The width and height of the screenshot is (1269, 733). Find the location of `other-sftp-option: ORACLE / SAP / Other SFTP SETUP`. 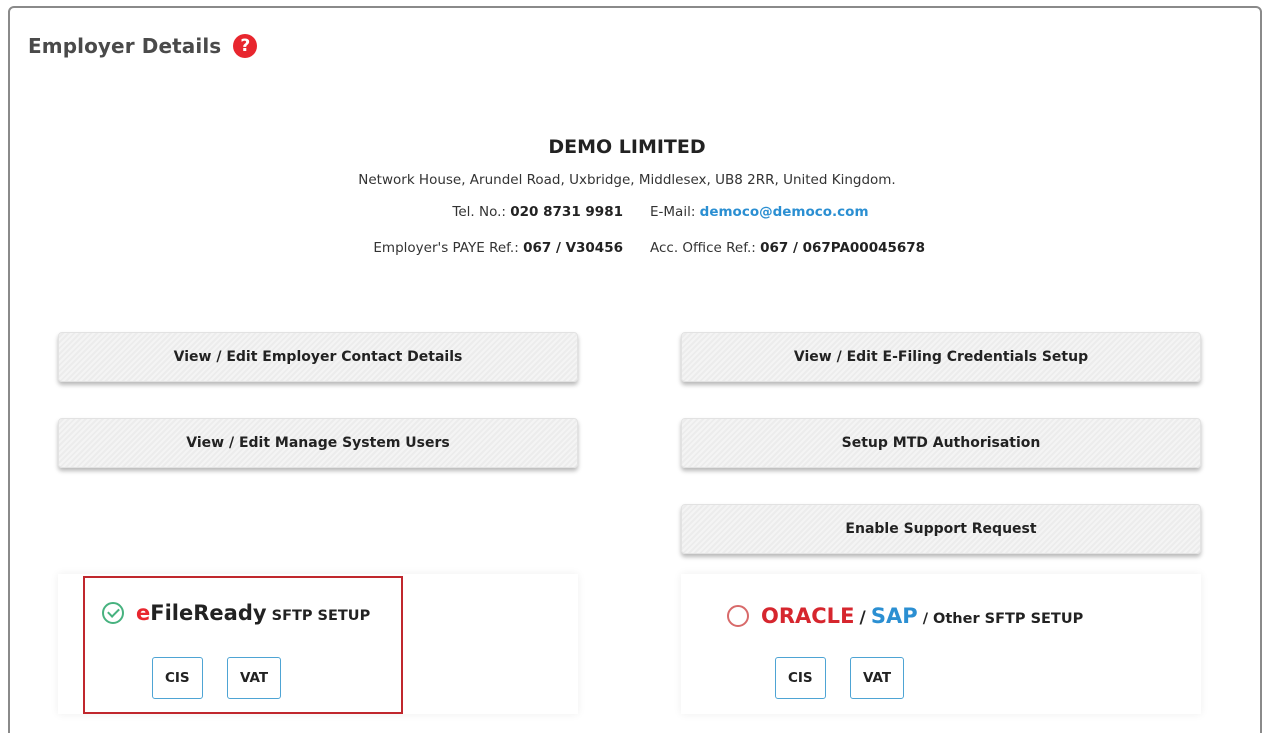

other-sftp-option: ORACLE / SAP / Other SFTP SETUP is located at coordinates (905, 616).